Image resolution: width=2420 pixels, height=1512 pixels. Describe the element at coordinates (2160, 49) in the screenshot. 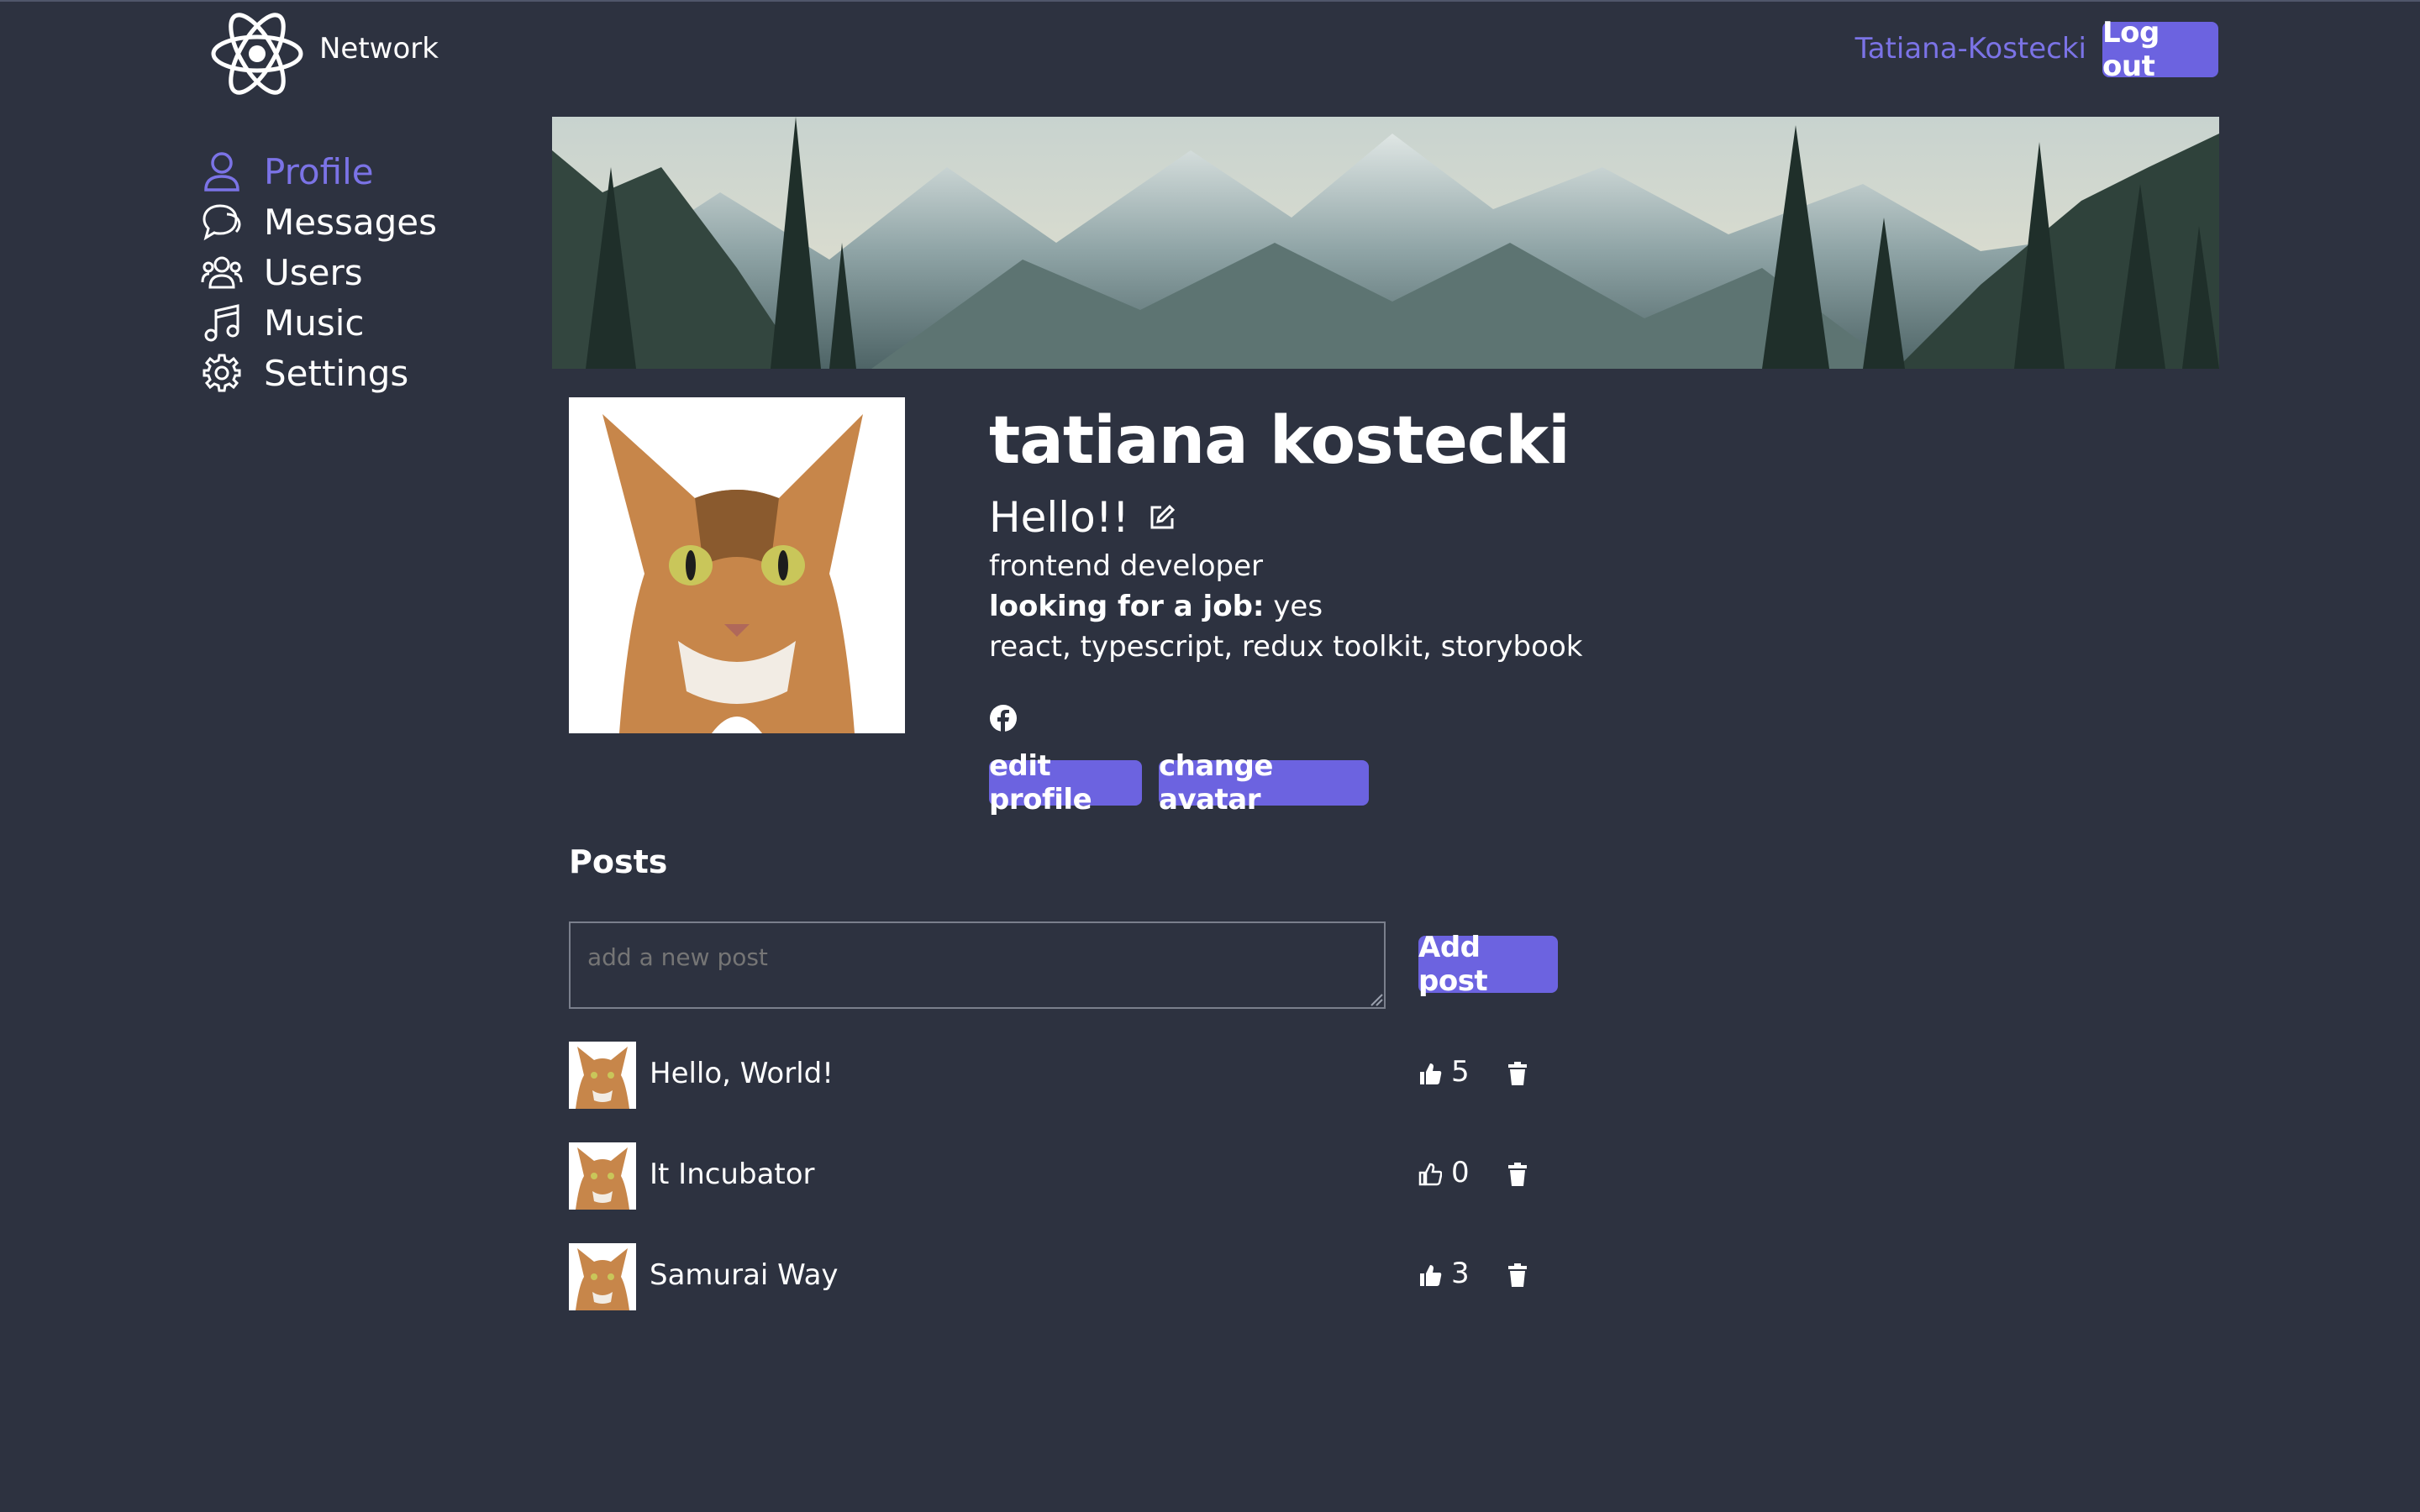

I see `logout-button: Log out` at that location.